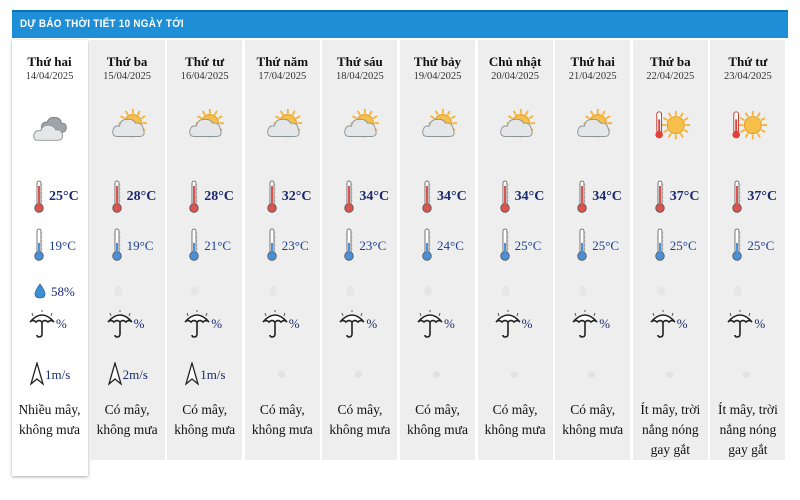 Image resolution: width=800 pixels, height=500 pixels. Describe the element at coordinates (114, 373) in the screenshot. I see `wind-arrow-icon` at that location.